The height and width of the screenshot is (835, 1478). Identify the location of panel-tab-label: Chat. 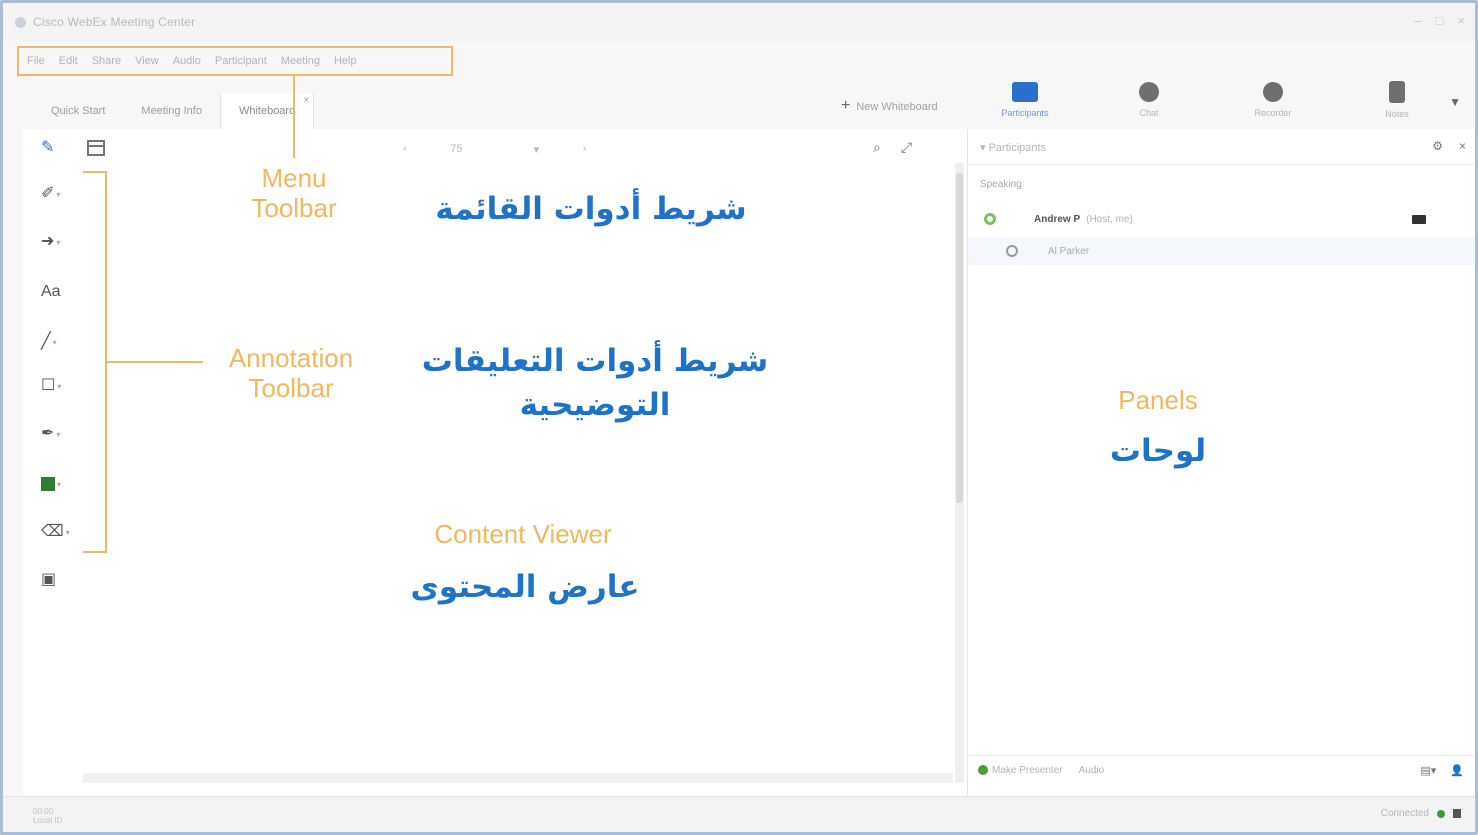
(1149, 113).